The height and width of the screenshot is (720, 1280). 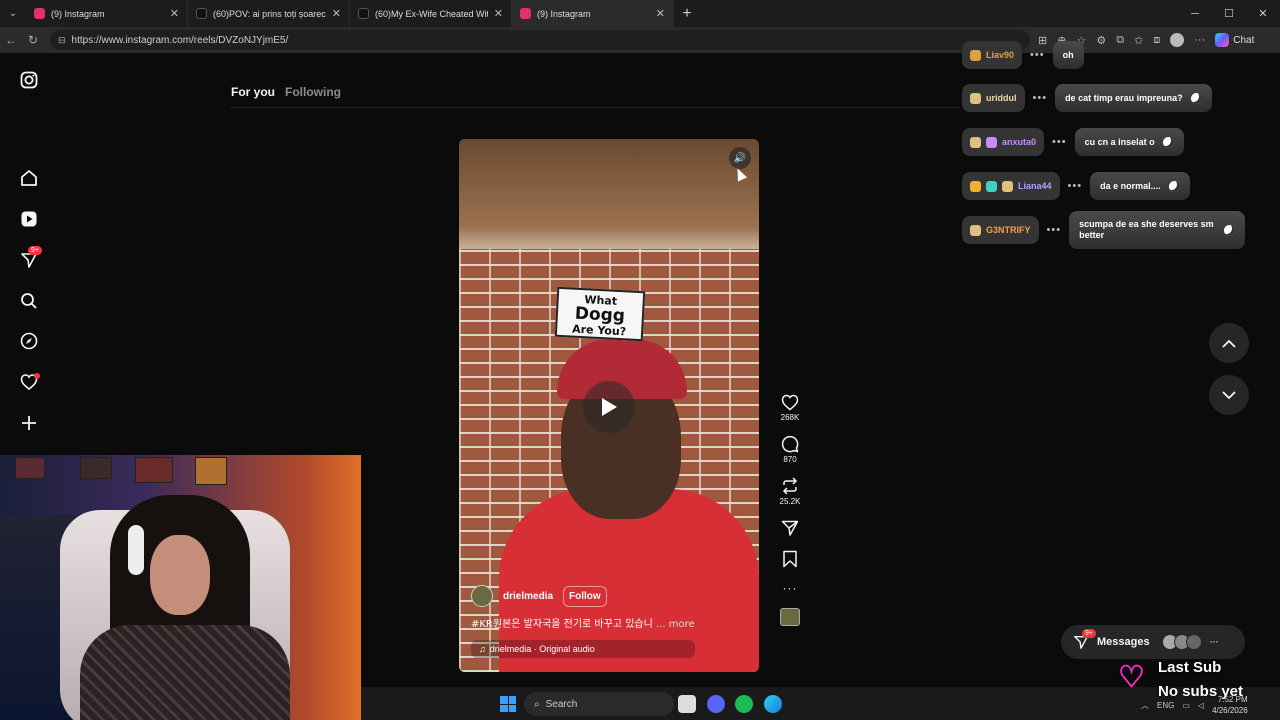 I want to click on chat-username: Liana44, so click(x=1035, y=186).